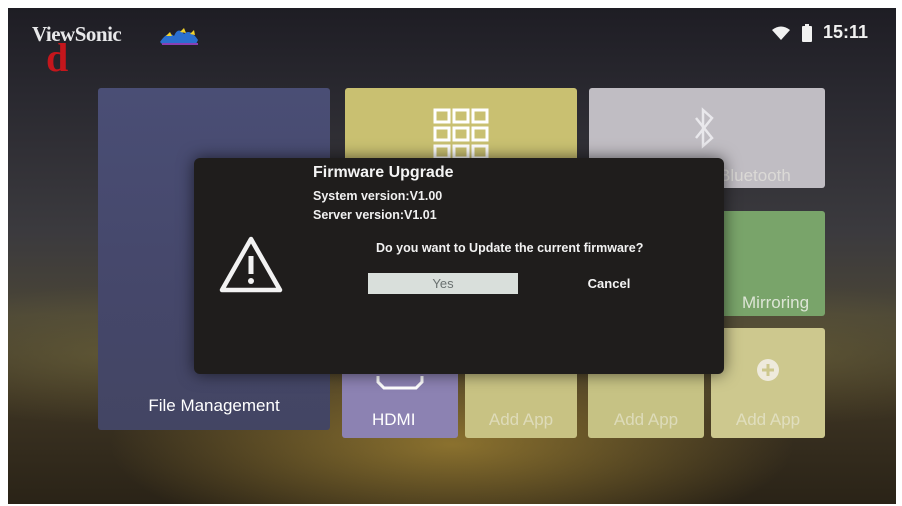 This screenshot has width=902, height=506. What do you see at coordinates (776, 302) in the screenshot?
I see `tile-label: Mirroring` at bounding box center [776, 302].